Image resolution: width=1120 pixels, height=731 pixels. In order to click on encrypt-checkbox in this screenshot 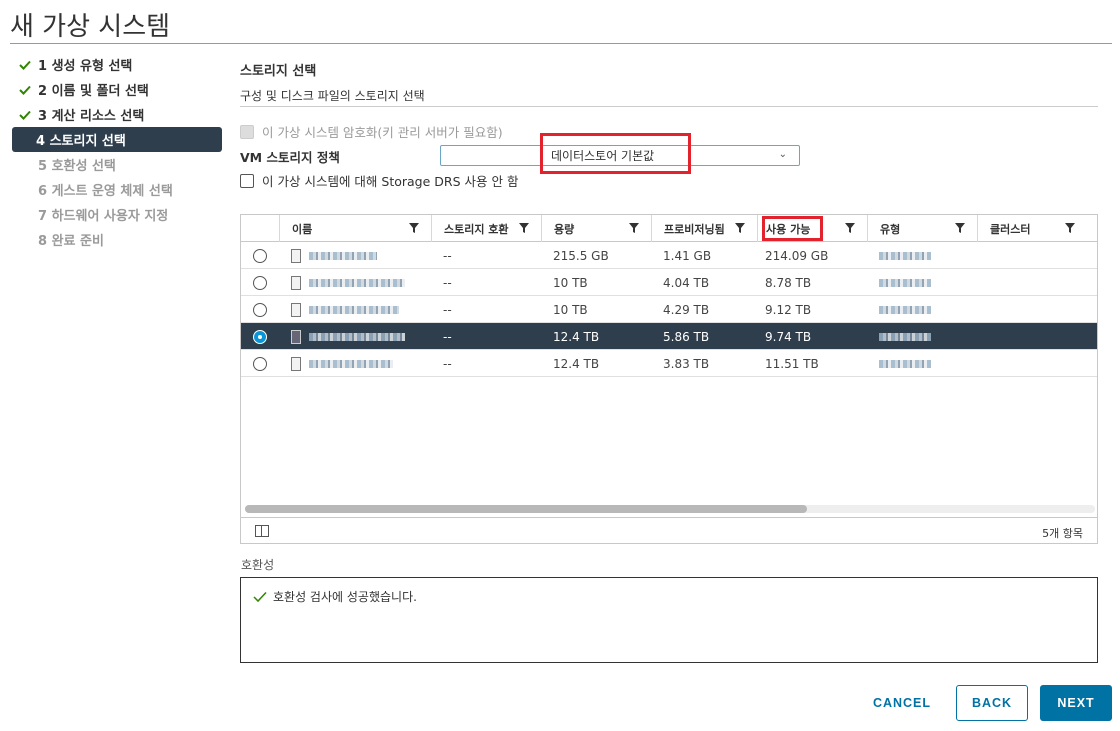, I will do `click(247, 131)`.